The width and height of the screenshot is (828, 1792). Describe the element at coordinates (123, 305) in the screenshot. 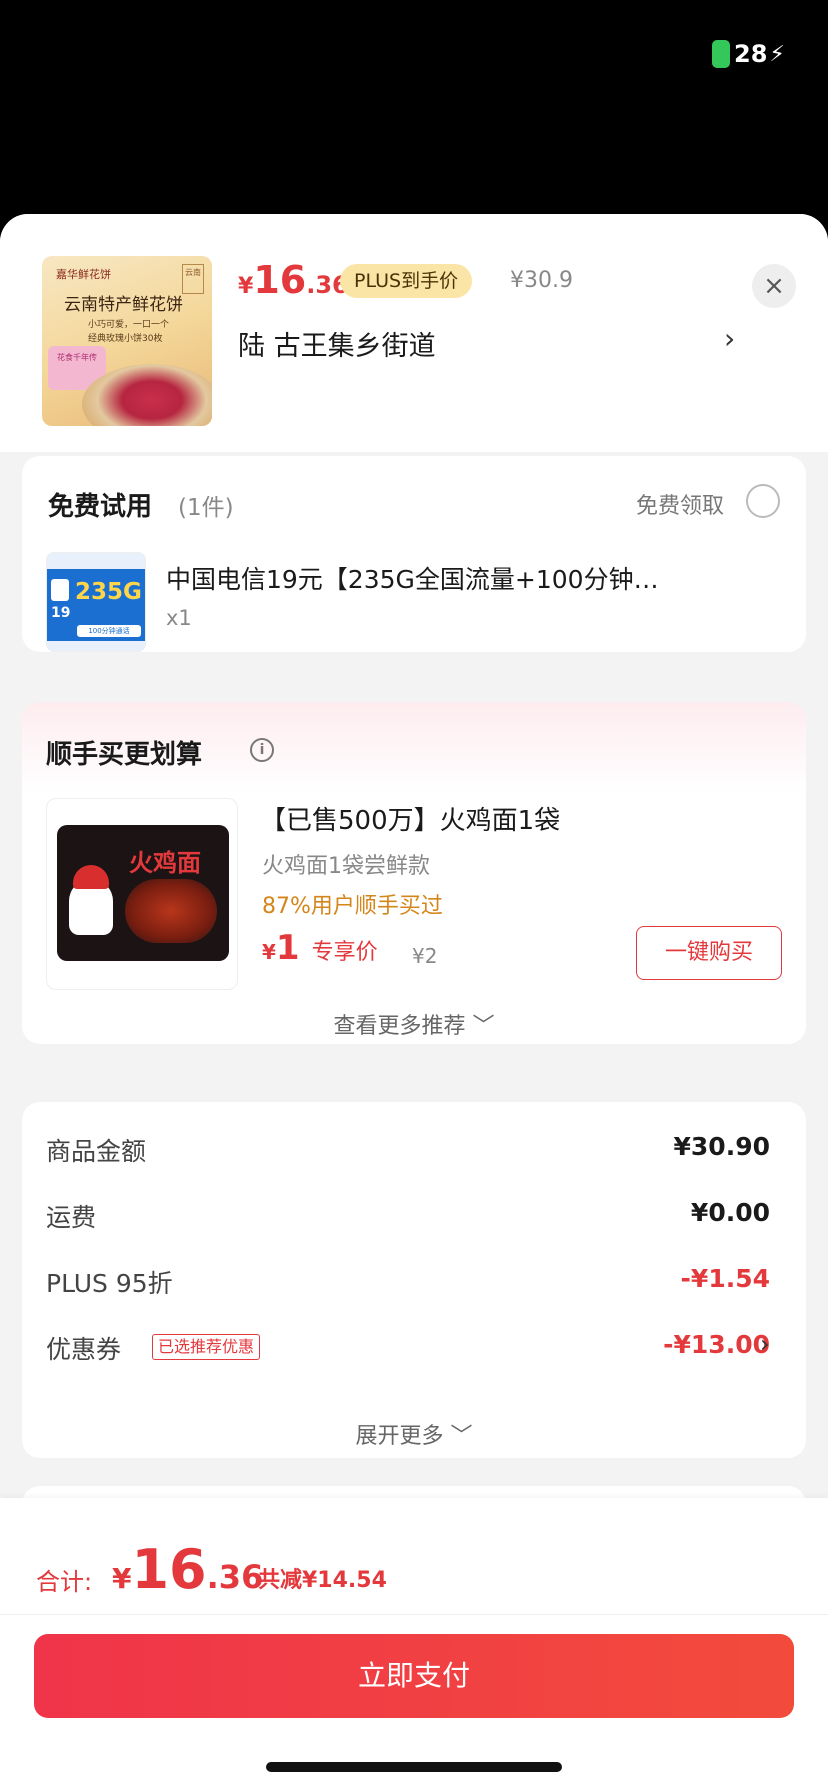

I see `thumb-title: 云南特产鲜花饼` at that location.